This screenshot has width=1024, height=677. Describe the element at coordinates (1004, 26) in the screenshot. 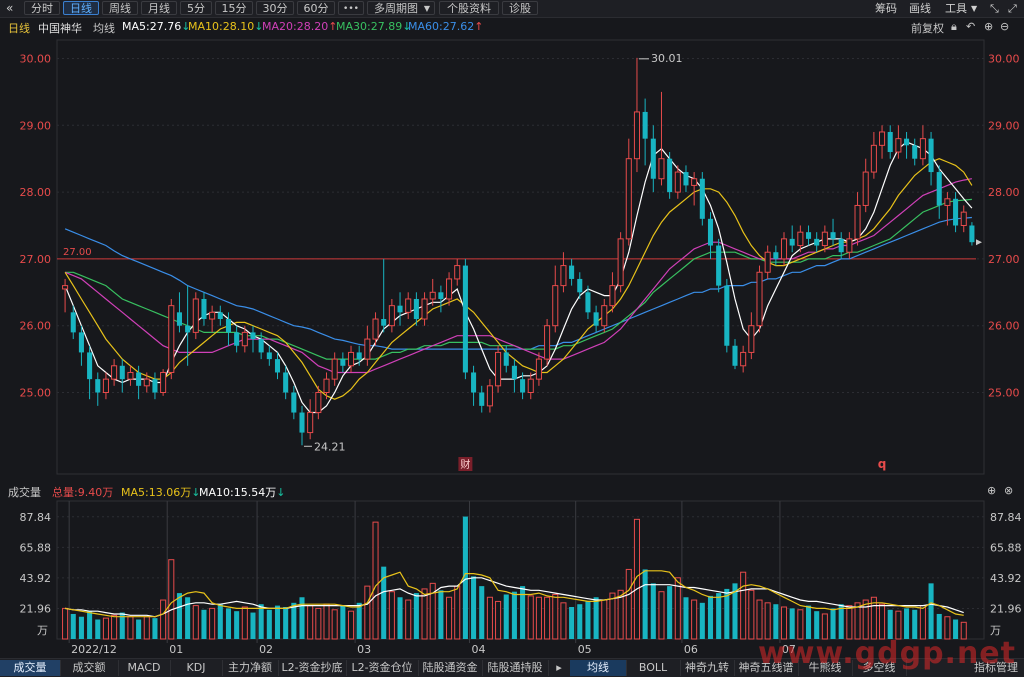

I see `zoom-out-icon: ⊖` at that location.